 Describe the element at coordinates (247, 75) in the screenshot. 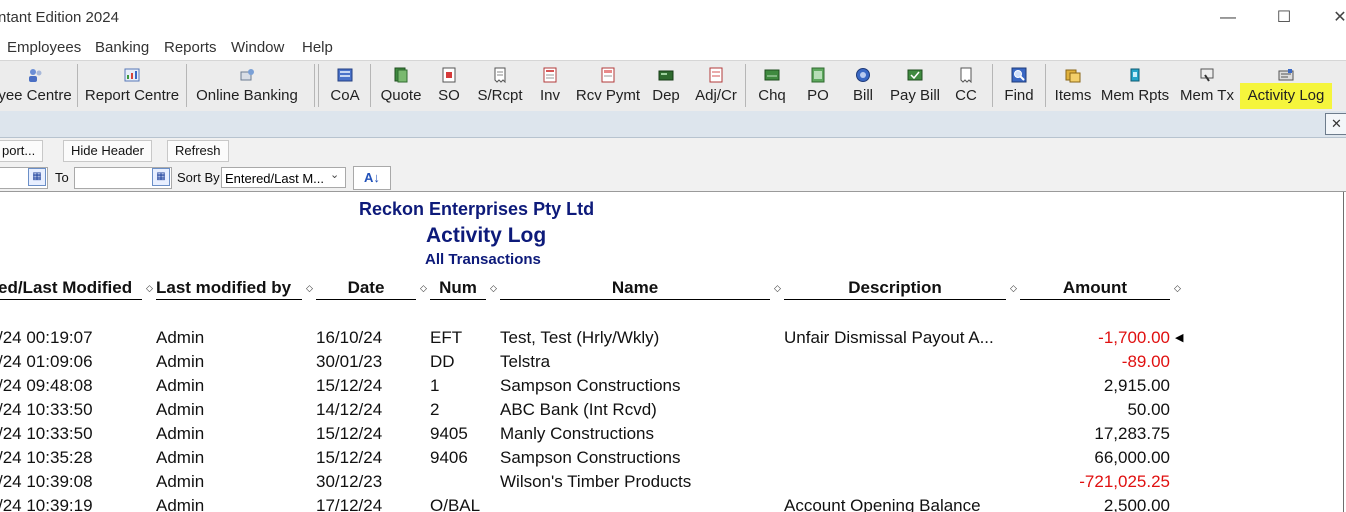

I see `online-banking-icon` at that location.